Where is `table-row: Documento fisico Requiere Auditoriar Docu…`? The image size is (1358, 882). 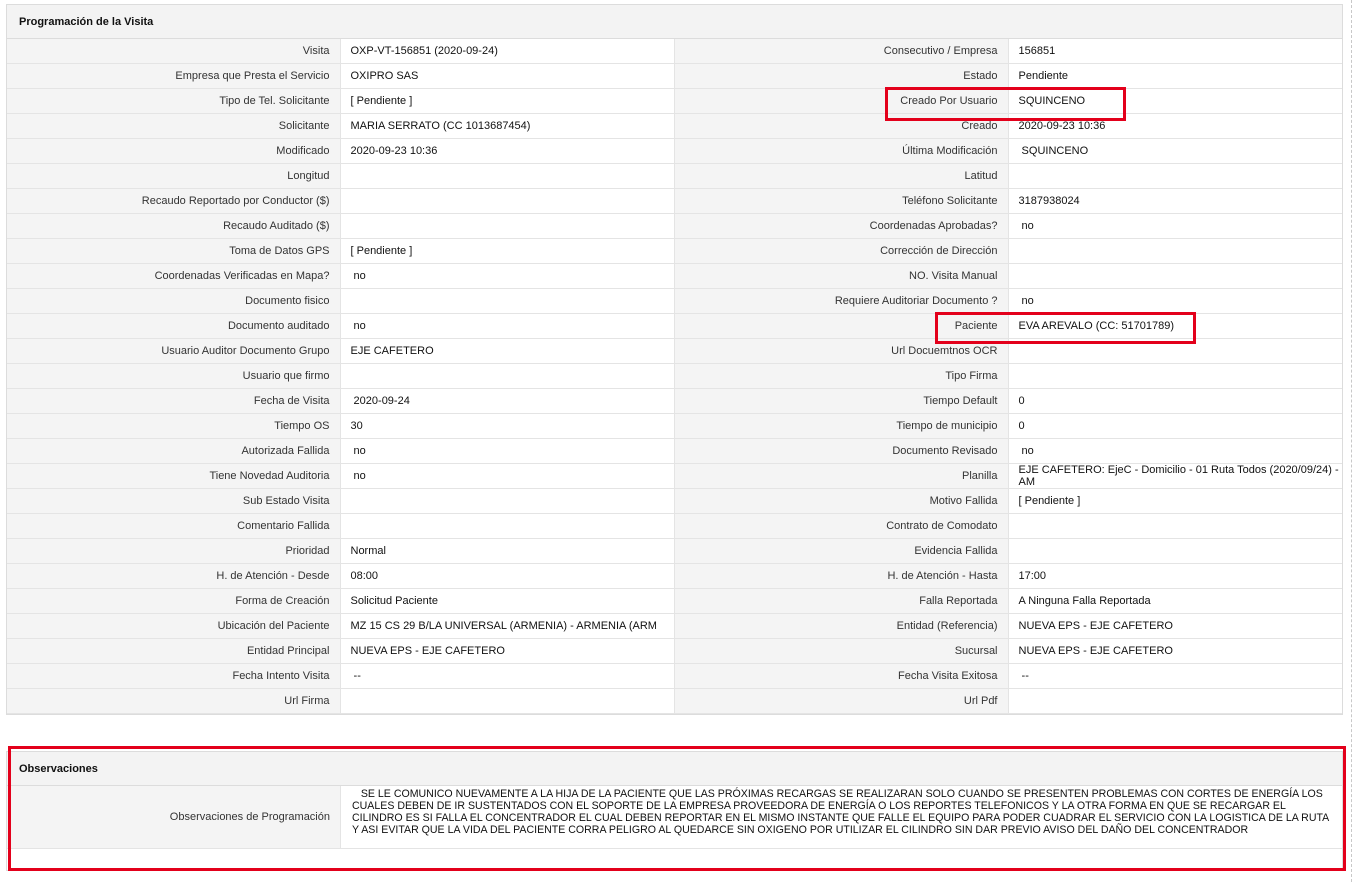
table-row: Documento fisico Requiere Auditoriar Docu… is located at coordinates (674, 301).